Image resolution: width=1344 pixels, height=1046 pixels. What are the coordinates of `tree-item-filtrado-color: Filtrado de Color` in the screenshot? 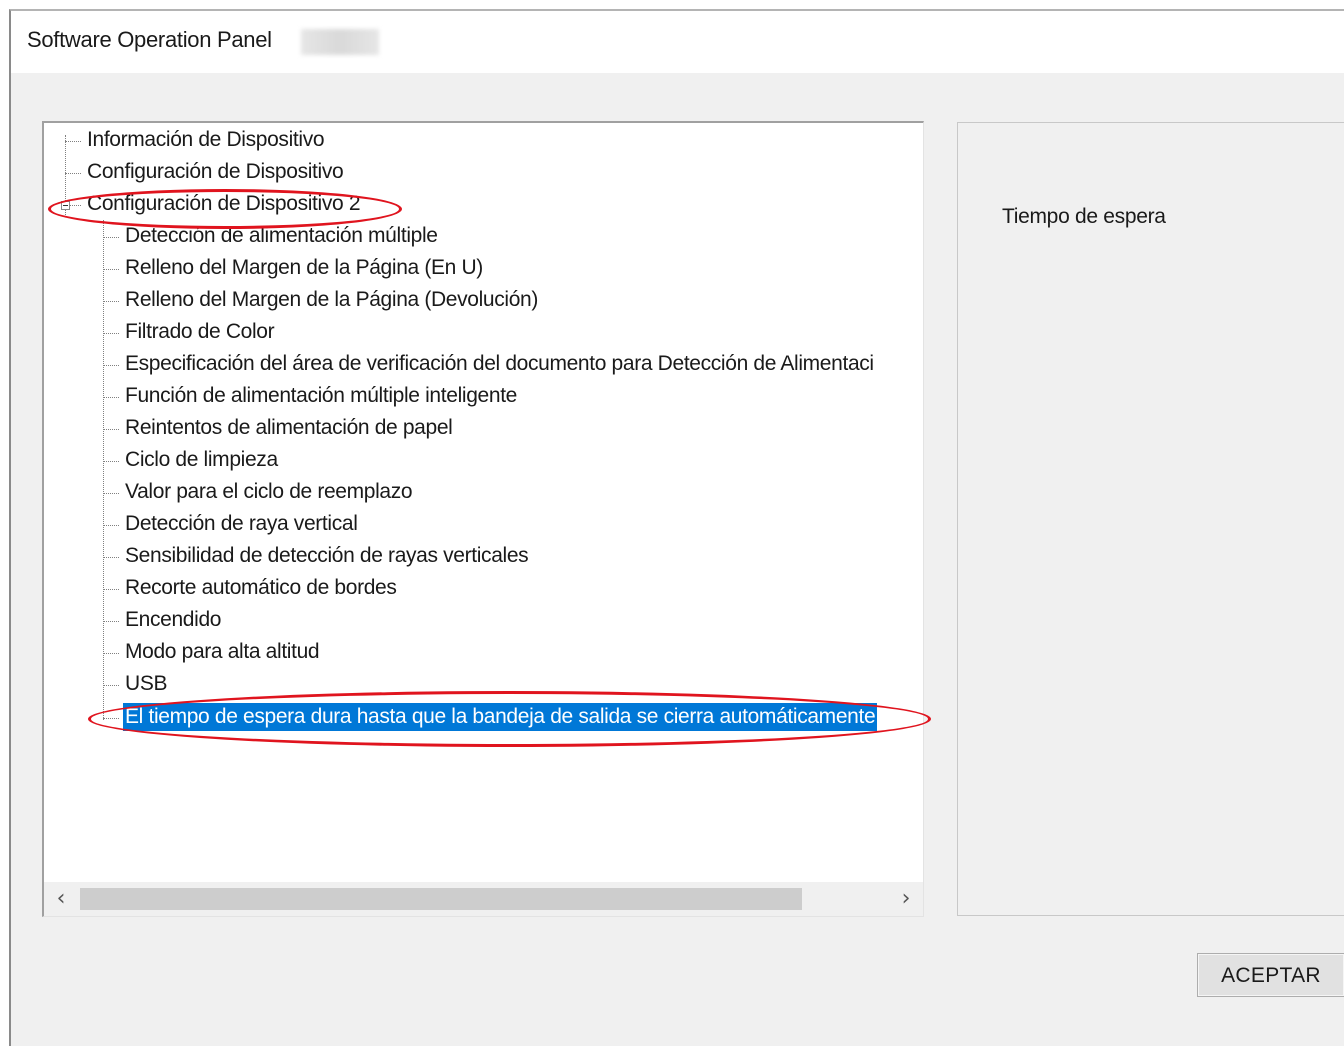 It's located at (200, 332).